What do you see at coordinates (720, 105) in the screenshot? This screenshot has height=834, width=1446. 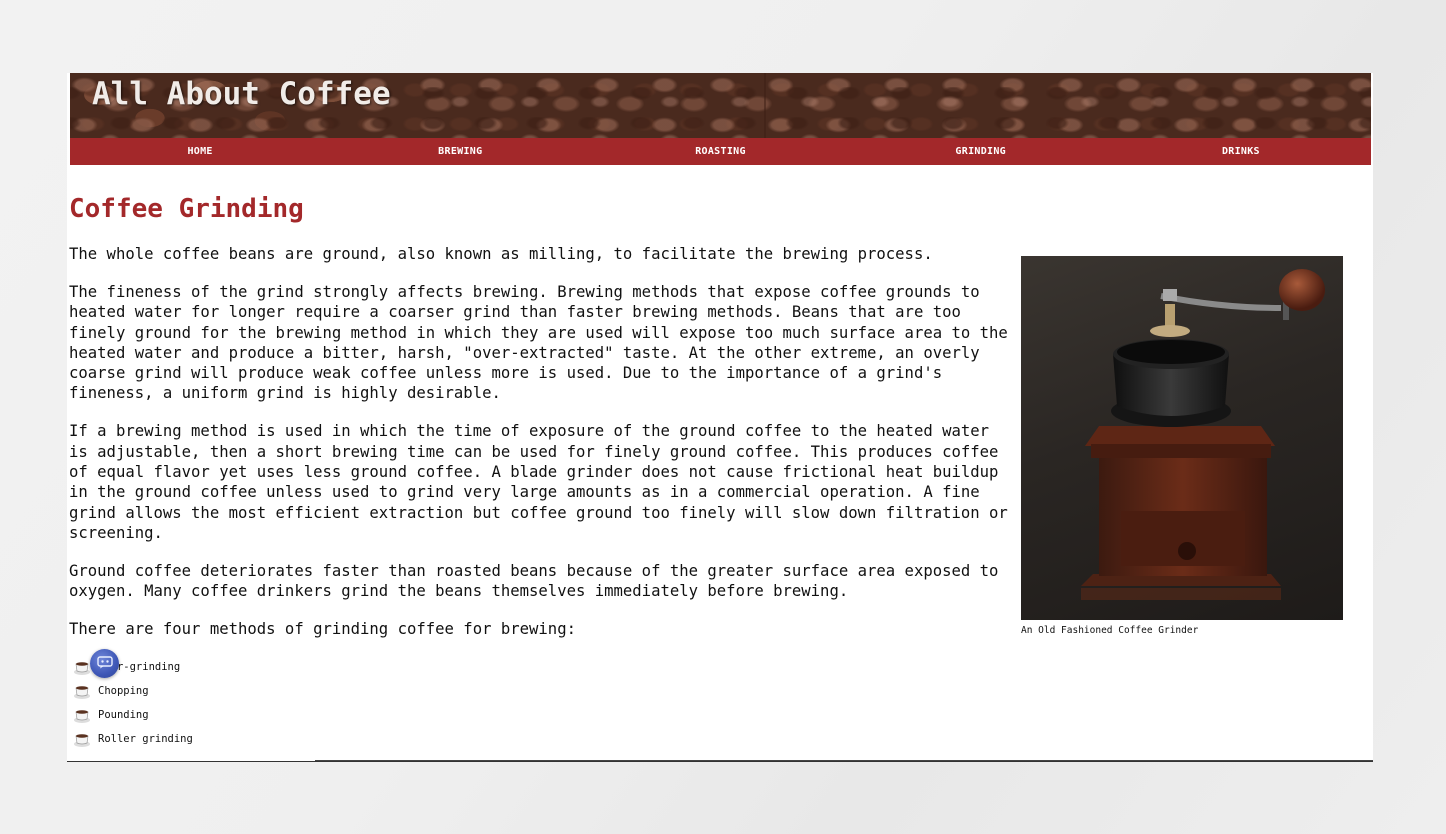 I see `header-banner: All About Coffee` at bounding box center [720, 105].